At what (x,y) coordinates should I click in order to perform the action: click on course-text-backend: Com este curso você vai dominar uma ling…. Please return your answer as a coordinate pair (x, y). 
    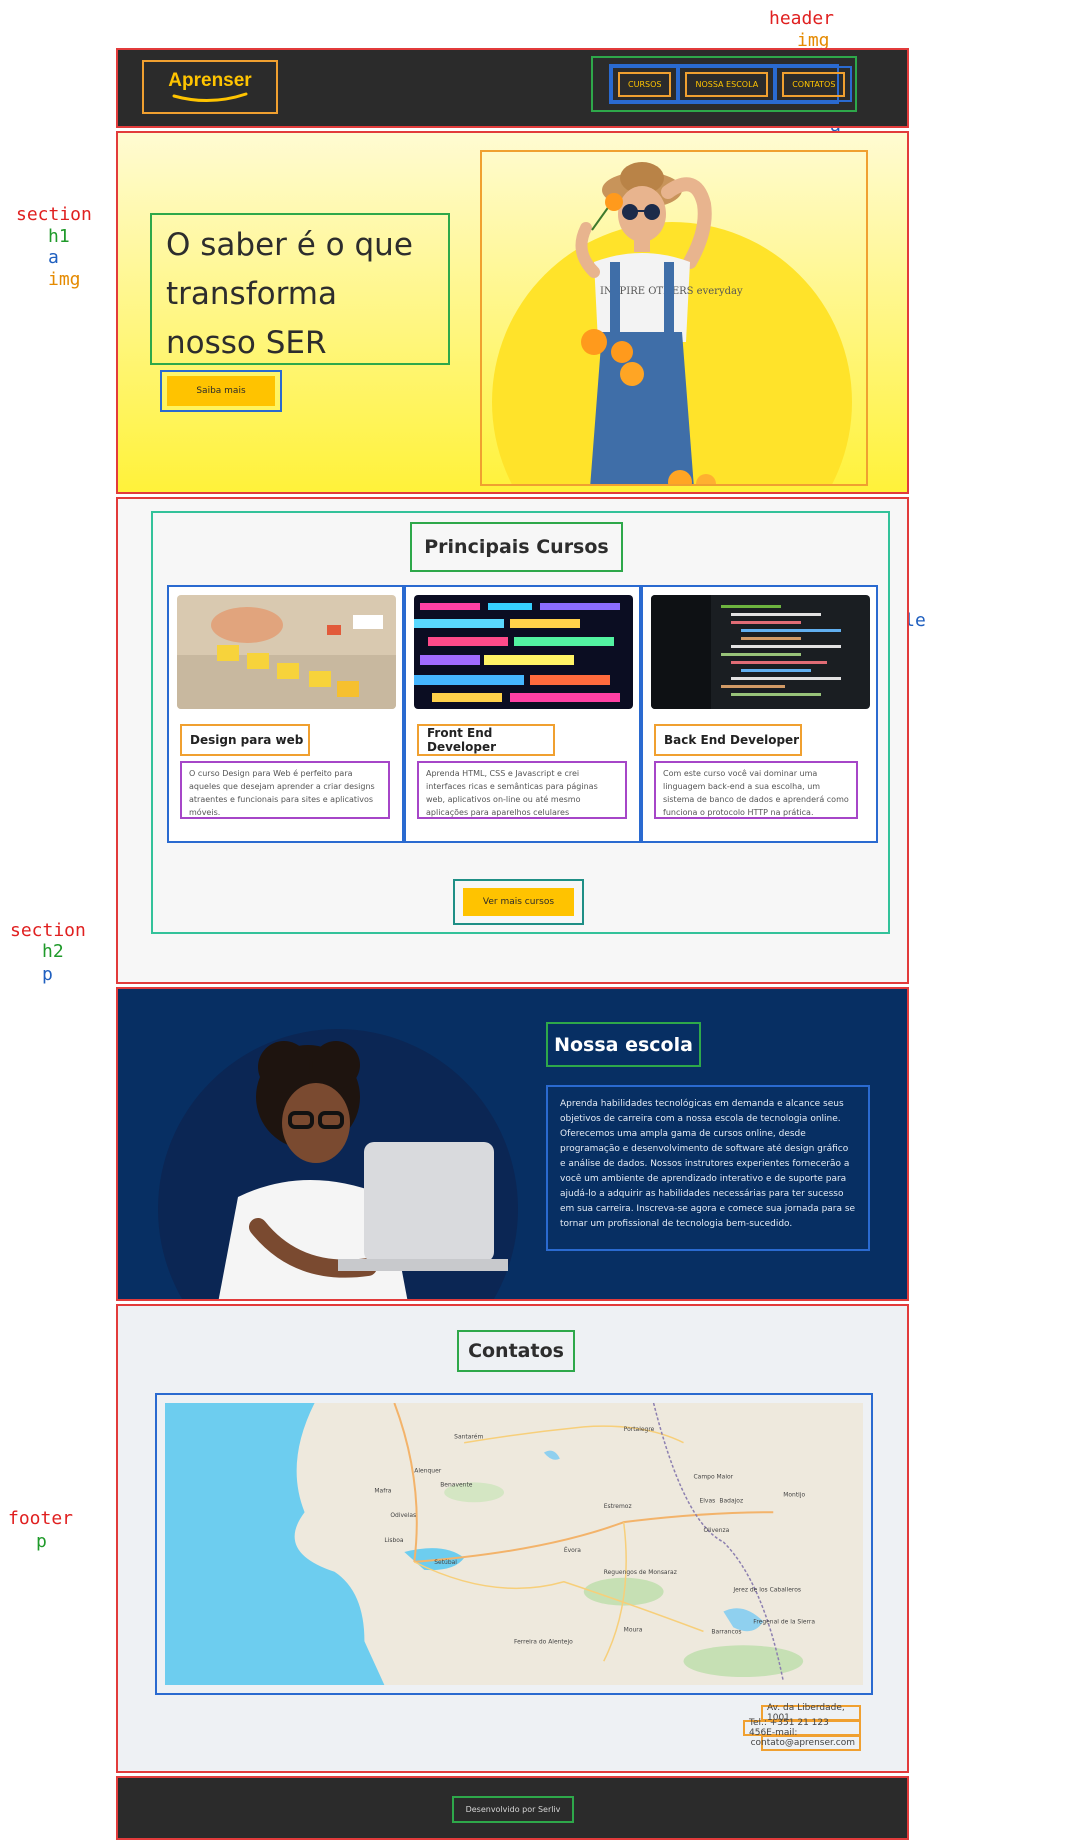
    Looking at the image, I should click on (756, 790).